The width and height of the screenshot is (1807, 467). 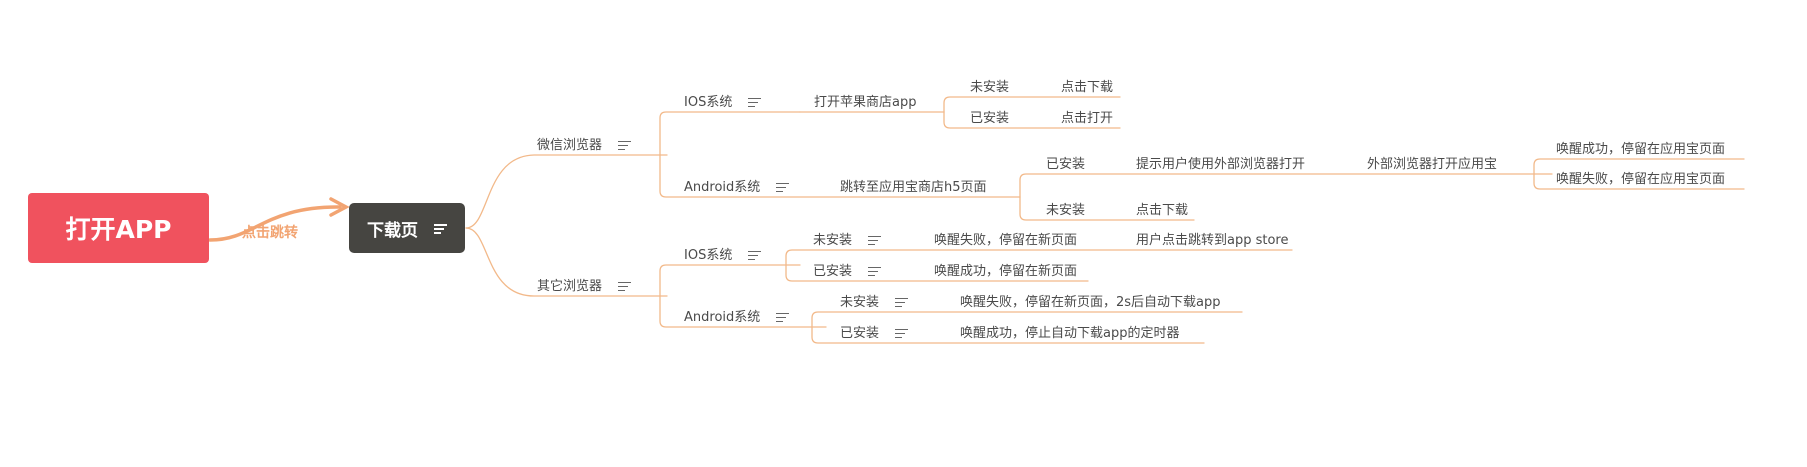 I want to click on topic-other-ios-not-installed: 未安装, so click(x=847, y=241).